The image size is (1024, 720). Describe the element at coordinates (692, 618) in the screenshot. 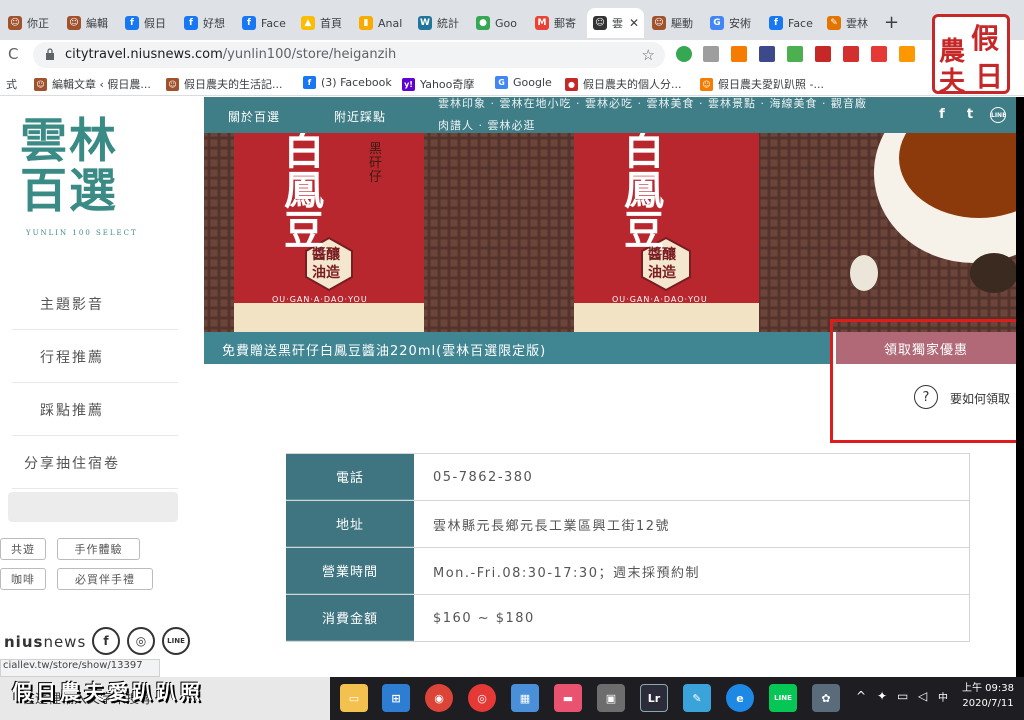

I see `price-value: $160 ~ $180` at that location.